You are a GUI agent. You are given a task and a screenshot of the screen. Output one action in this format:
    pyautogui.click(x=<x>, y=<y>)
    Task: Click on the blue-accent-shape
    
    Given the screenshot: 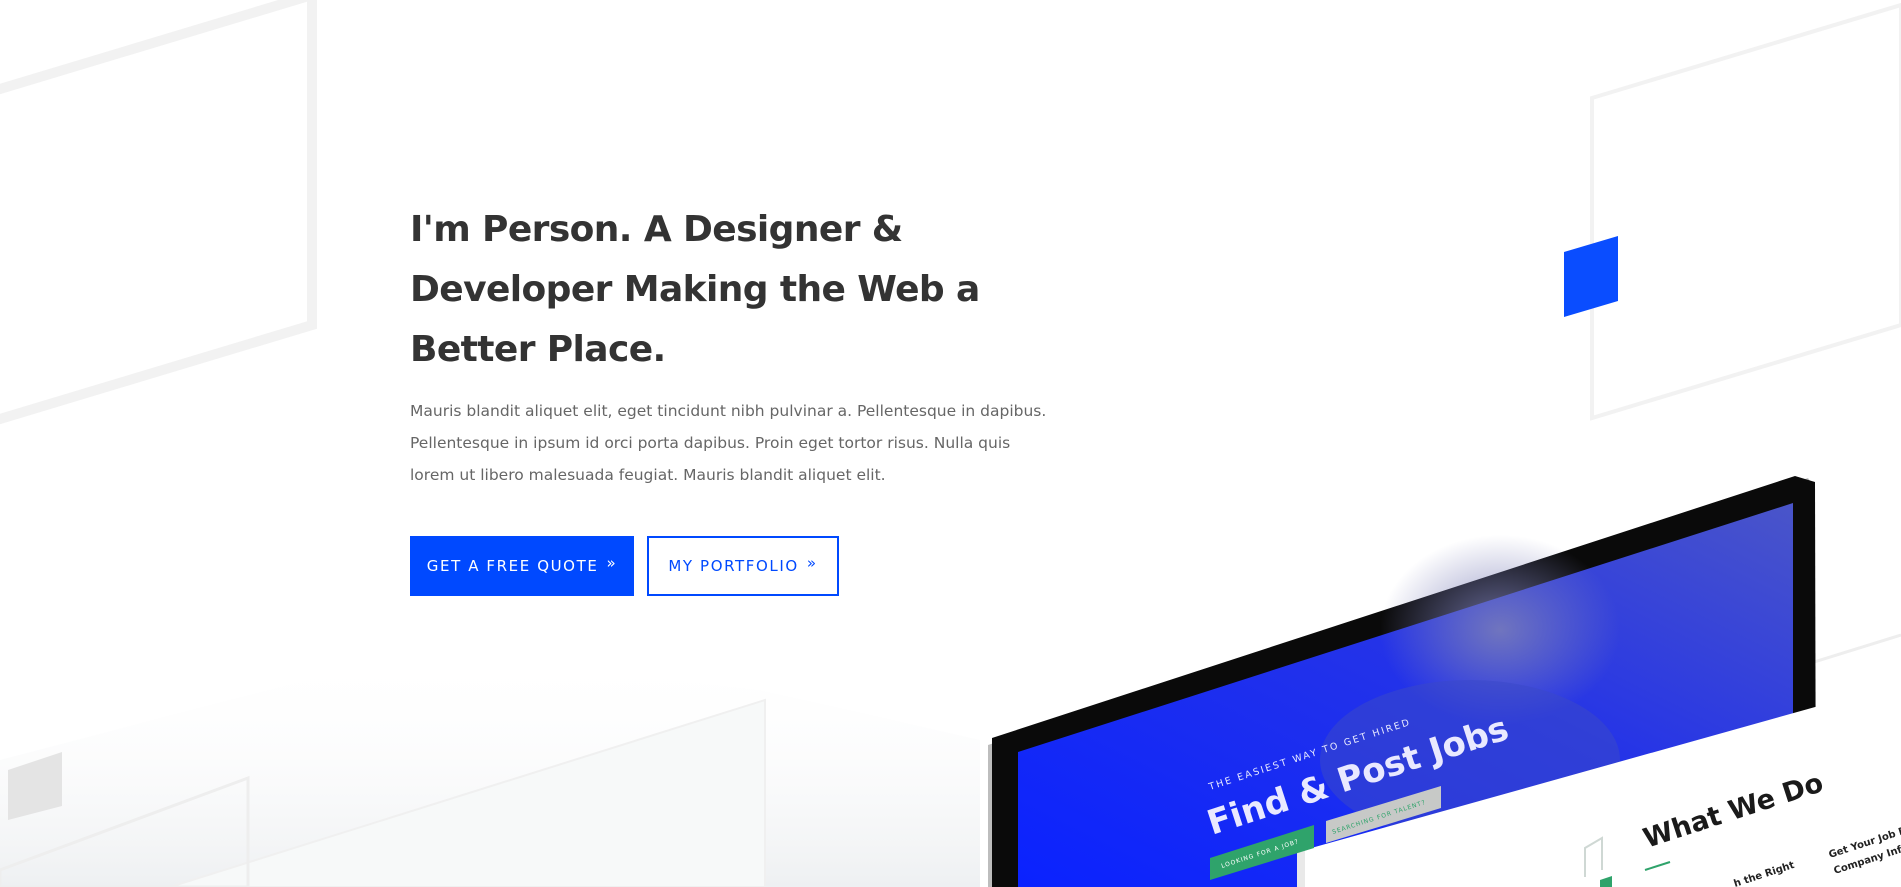 What is the action you would take?
    pyautogui.click(x=1591, y=276)
    